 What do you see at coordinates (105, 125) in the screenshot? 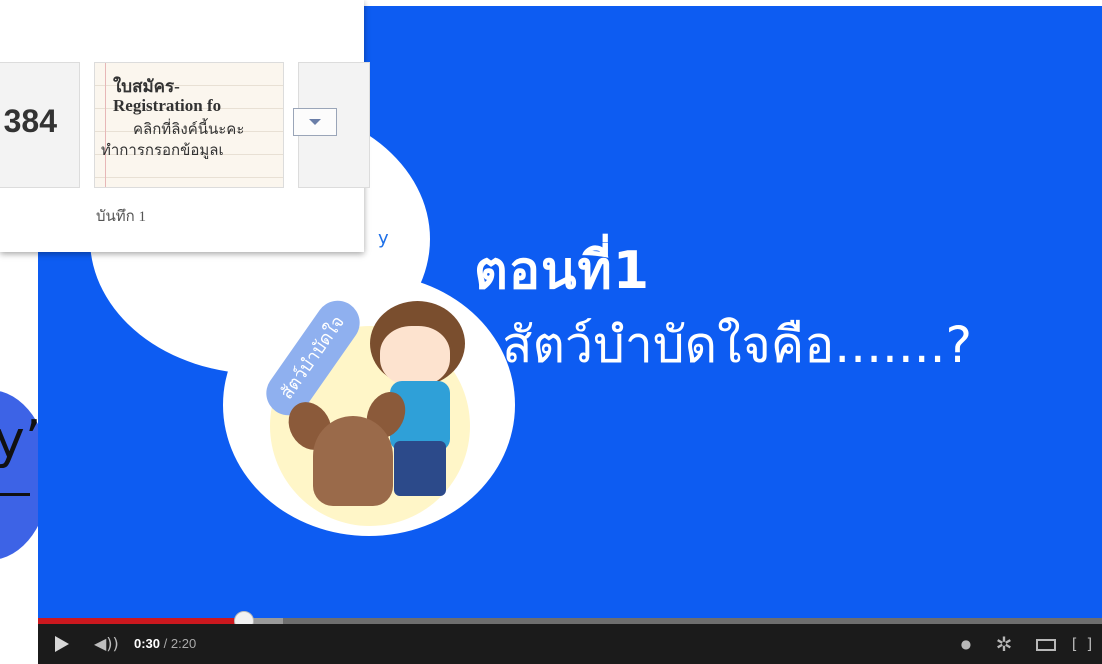
I see `notebook-margin` at bounding box center [105, 125].